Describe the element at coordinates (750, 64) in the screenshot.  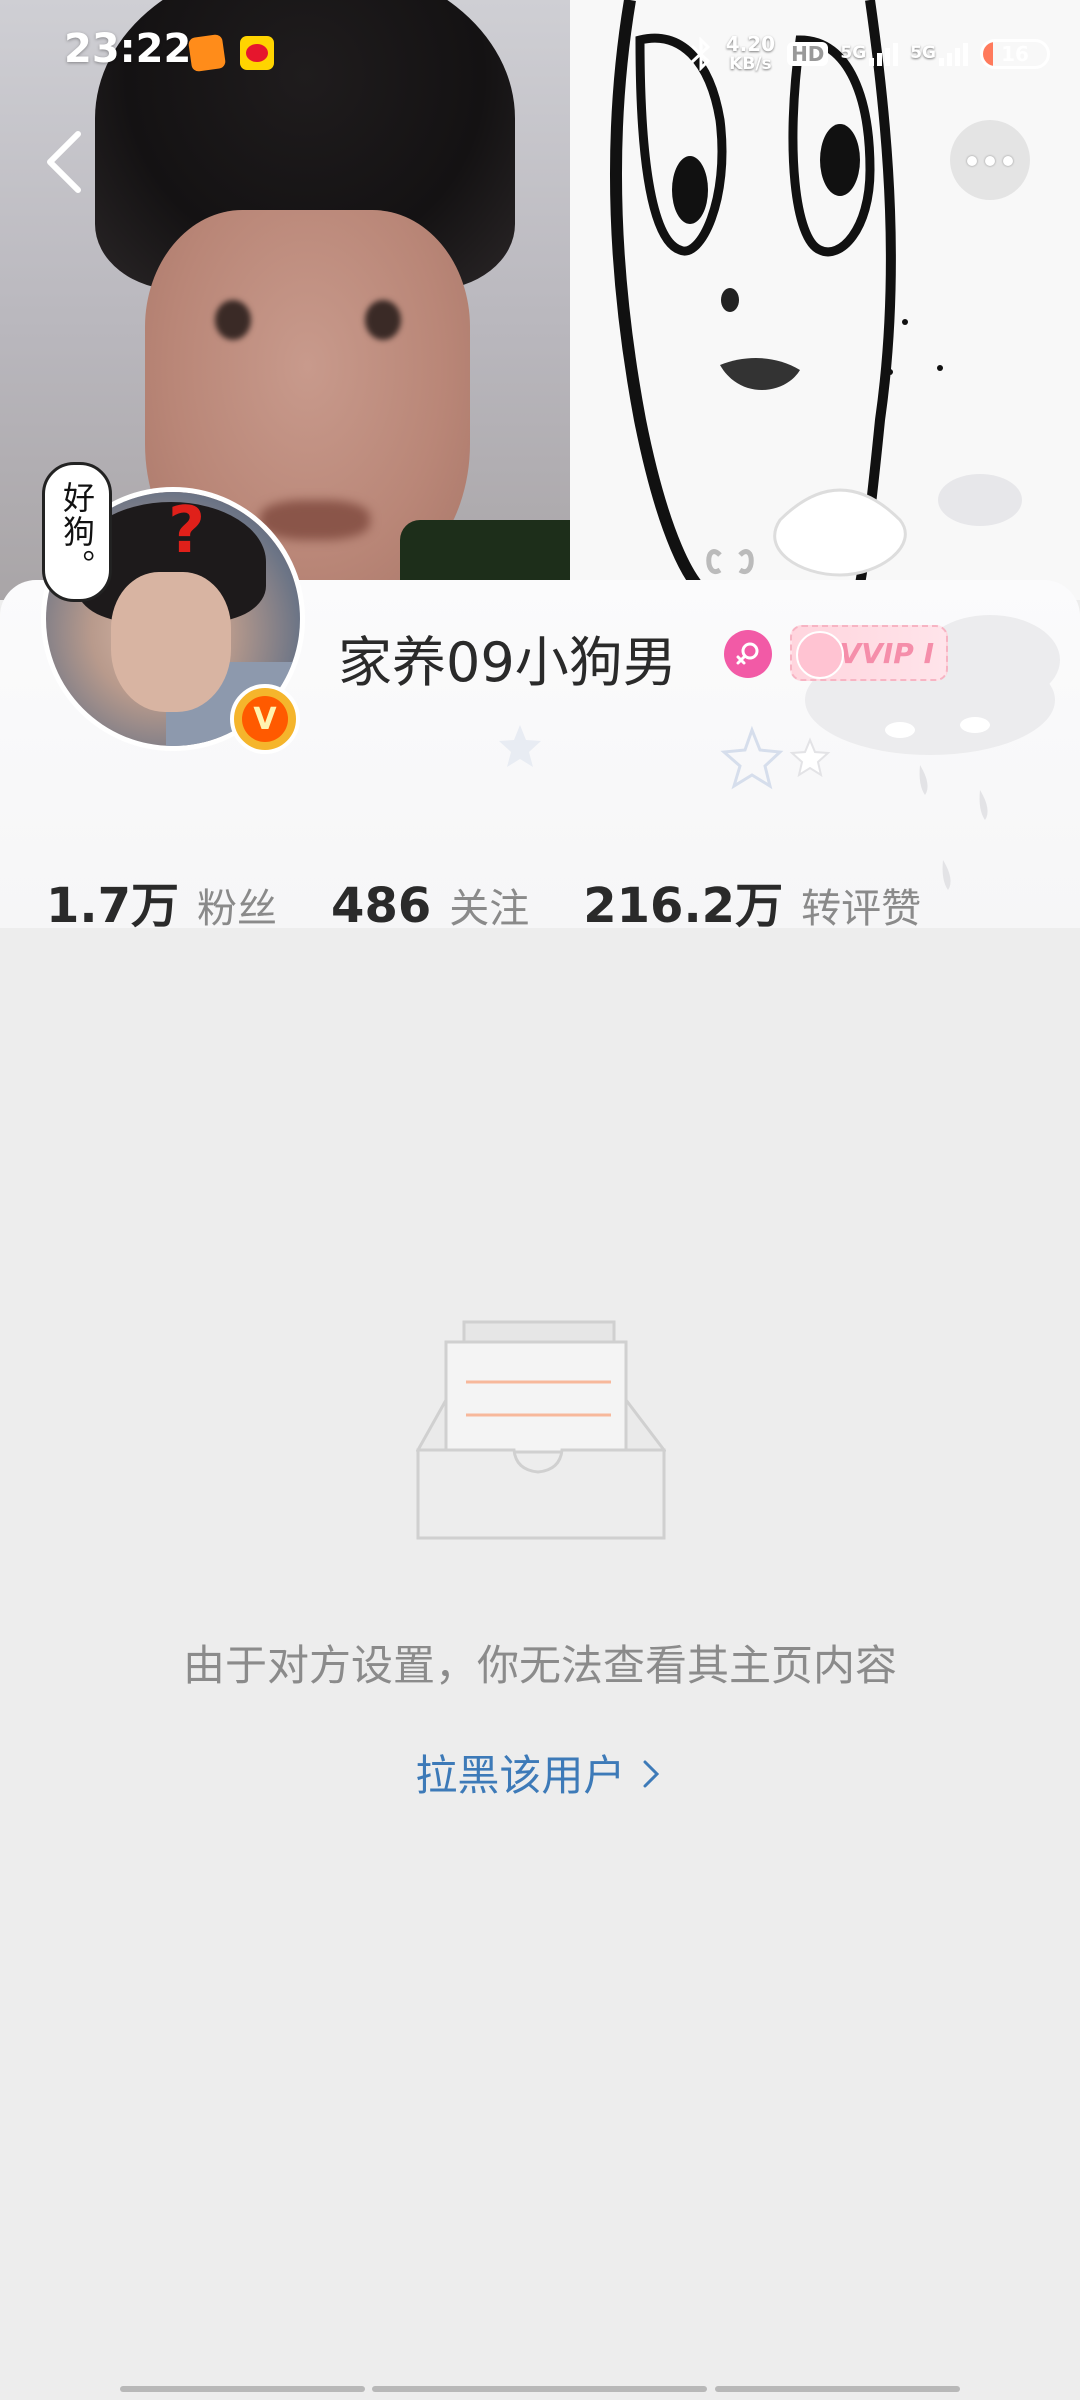
I see `net-speed-unit: KB/s` at that location.